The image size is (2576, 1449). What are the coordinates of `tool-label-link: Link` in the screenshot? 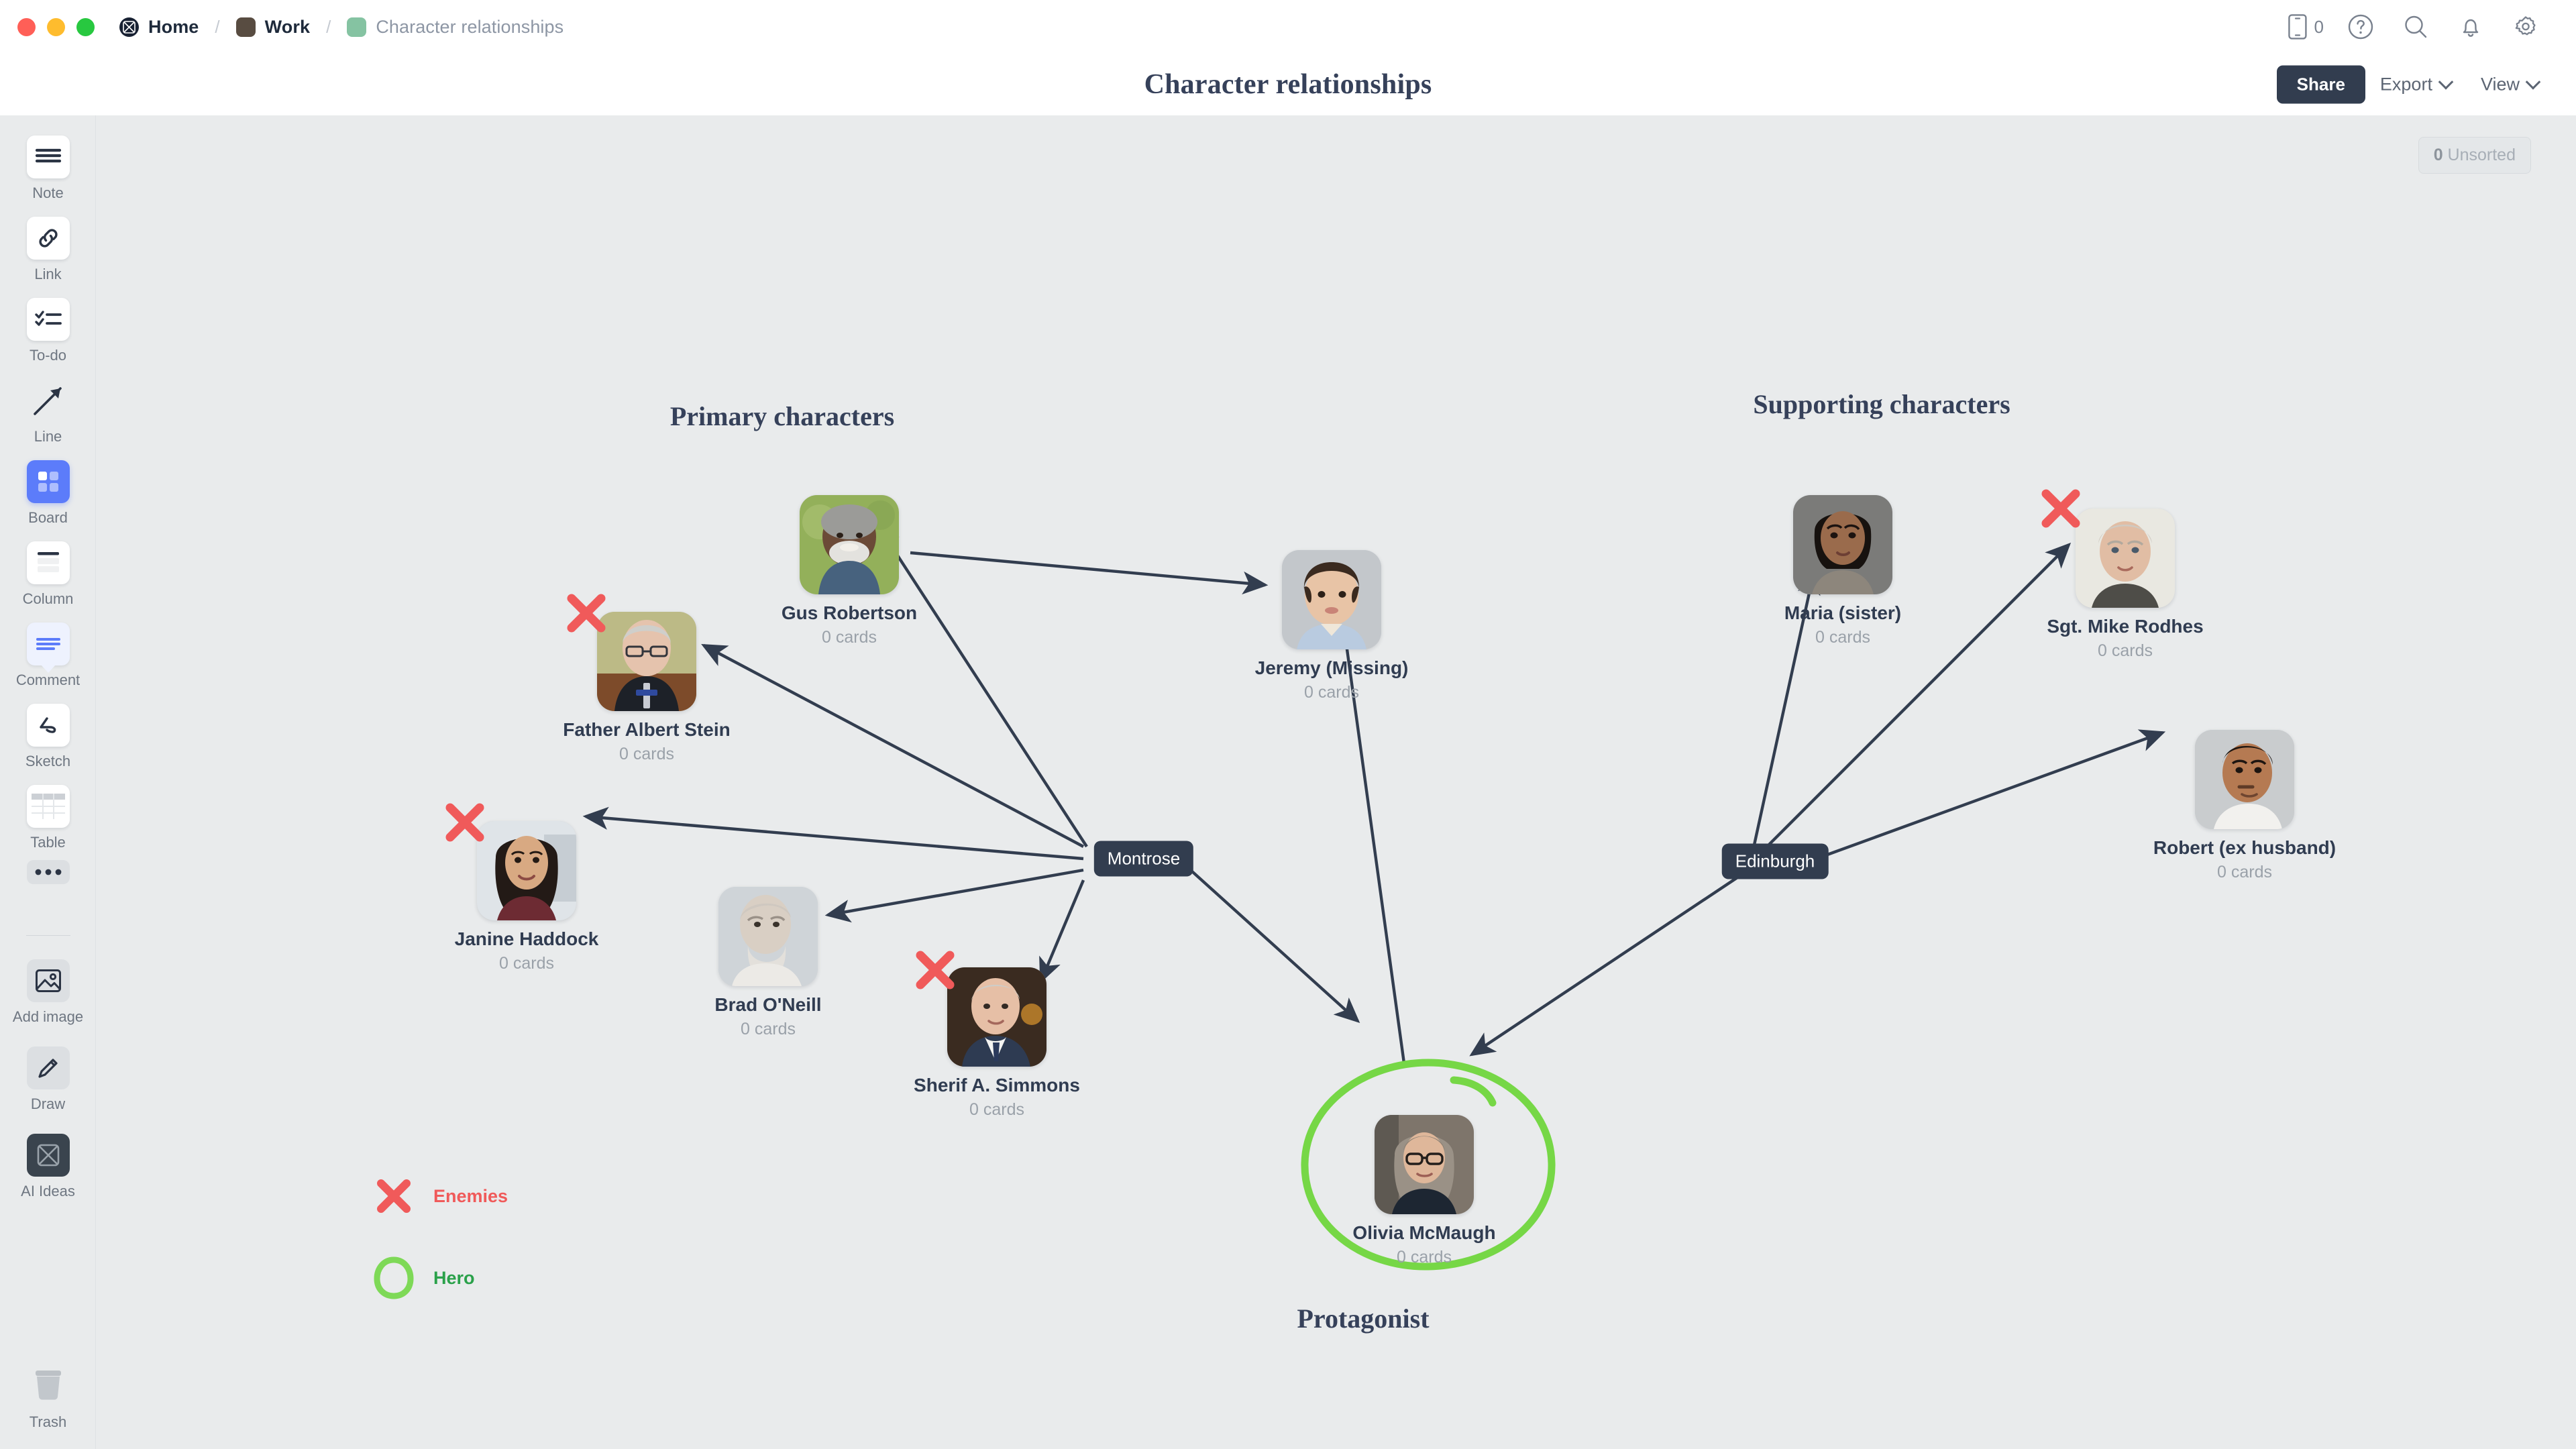 It's located at (48, 274).